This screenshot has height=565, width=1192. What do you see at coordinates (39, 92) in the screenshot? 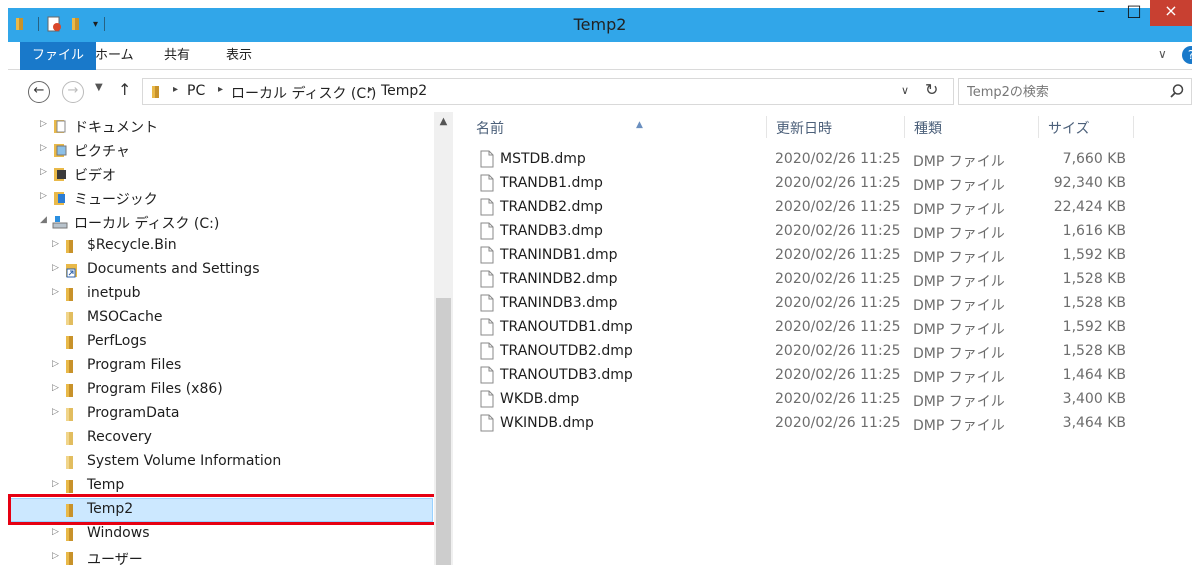
I see `back-button: ←` at bounding box center [39, 92].